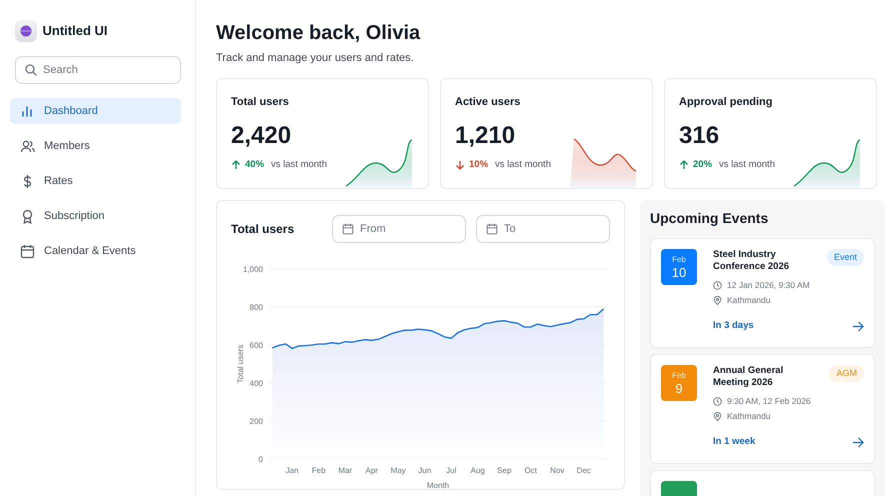  Describe the element at coordinates (460, 165) in the screenshot. I see `arrow-down-icon` at that location.